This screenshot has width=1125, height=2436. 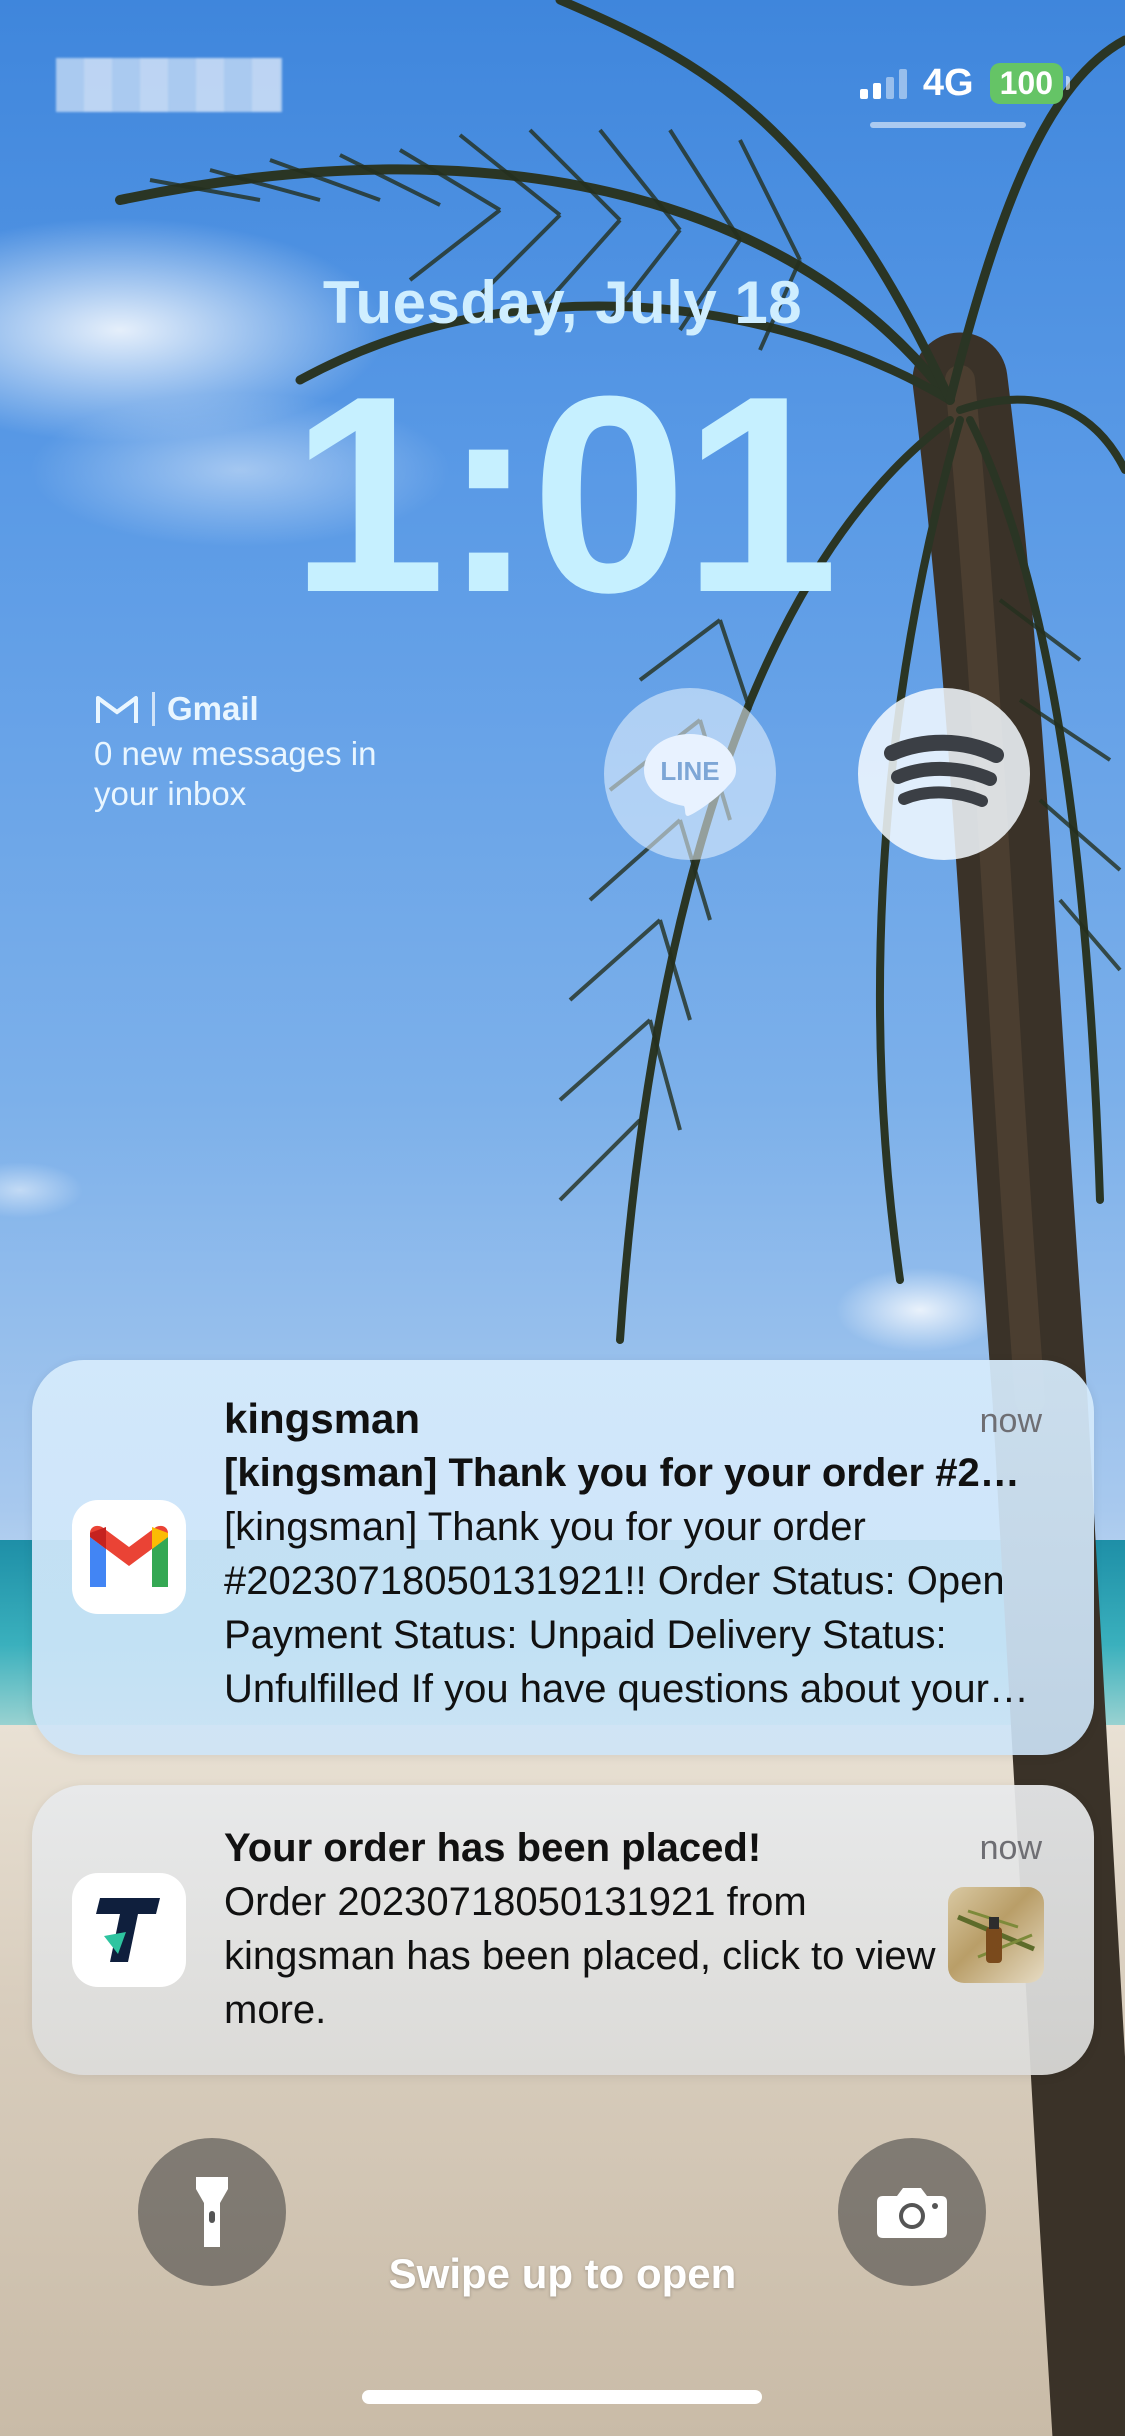 I want to click on spotify-widget, so click(x=944, y=774).